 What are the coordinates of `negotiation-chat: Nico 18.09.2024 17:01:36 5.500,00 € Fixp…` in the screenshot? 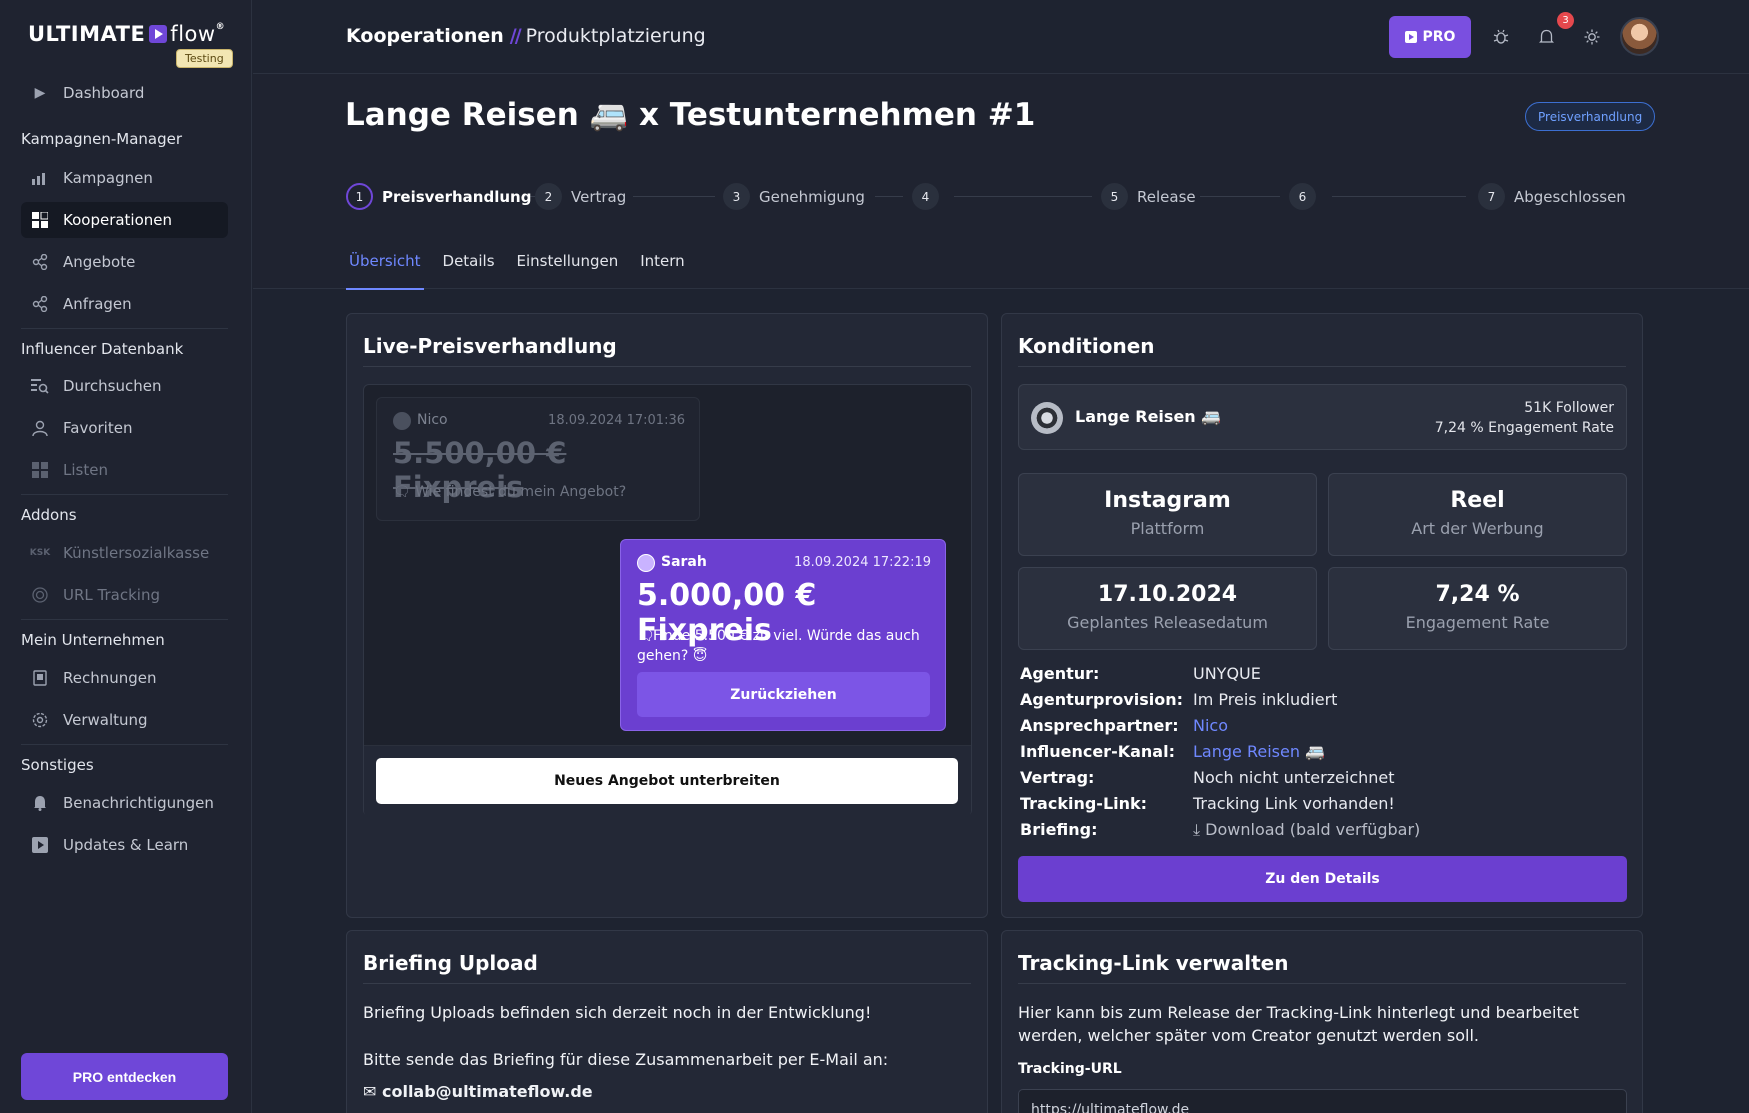 It's located at (667, 600).